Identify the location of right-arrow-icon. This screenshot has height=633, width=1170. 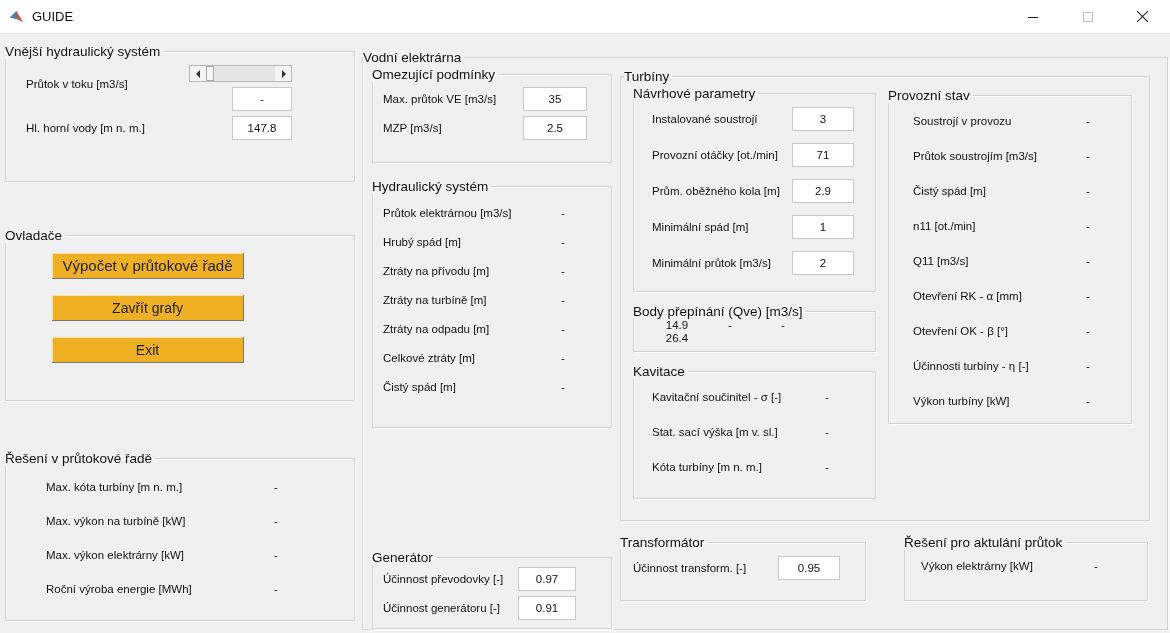
(283, 73).